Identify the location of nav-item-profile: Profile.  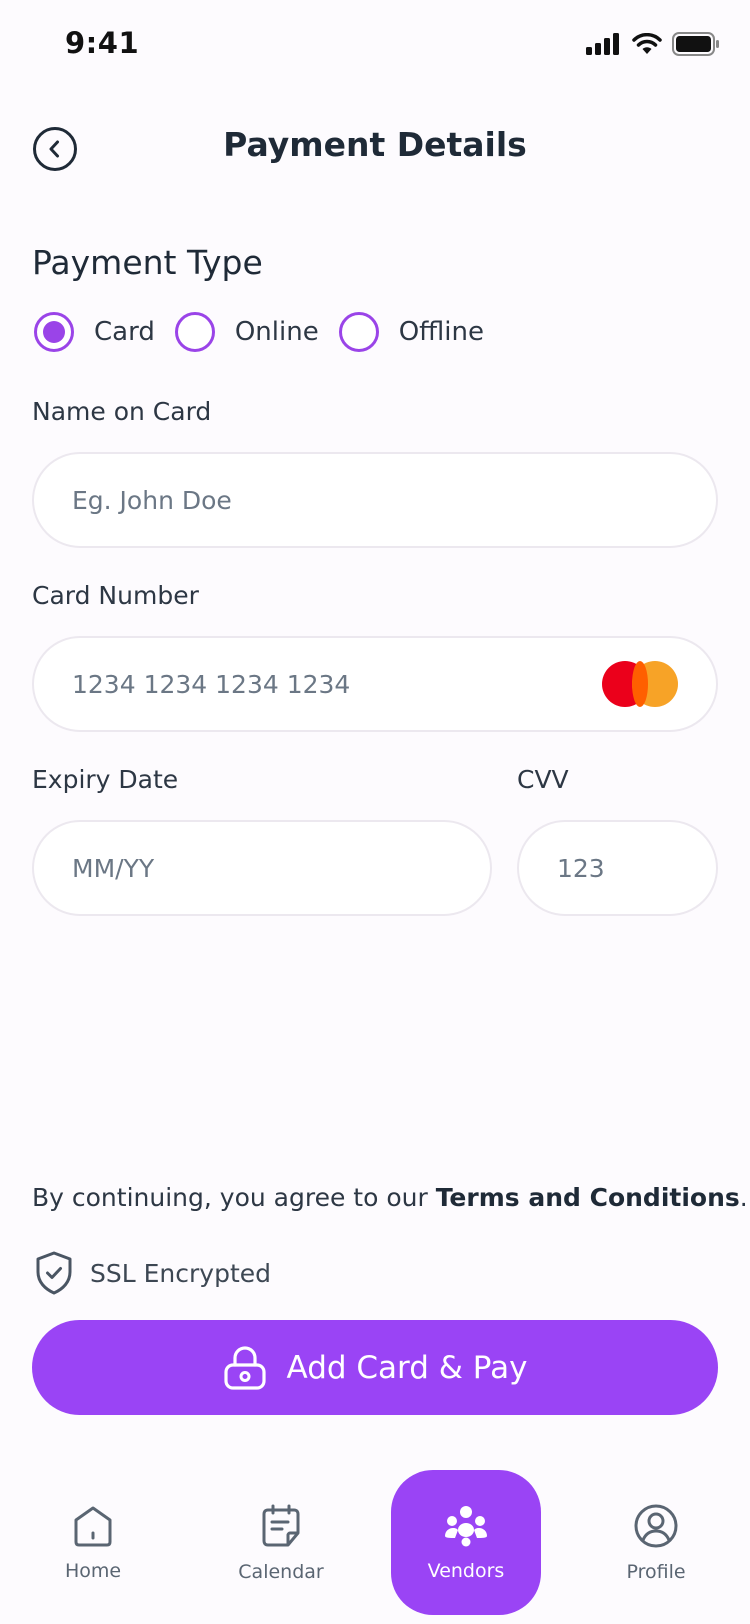
(656, 1542).